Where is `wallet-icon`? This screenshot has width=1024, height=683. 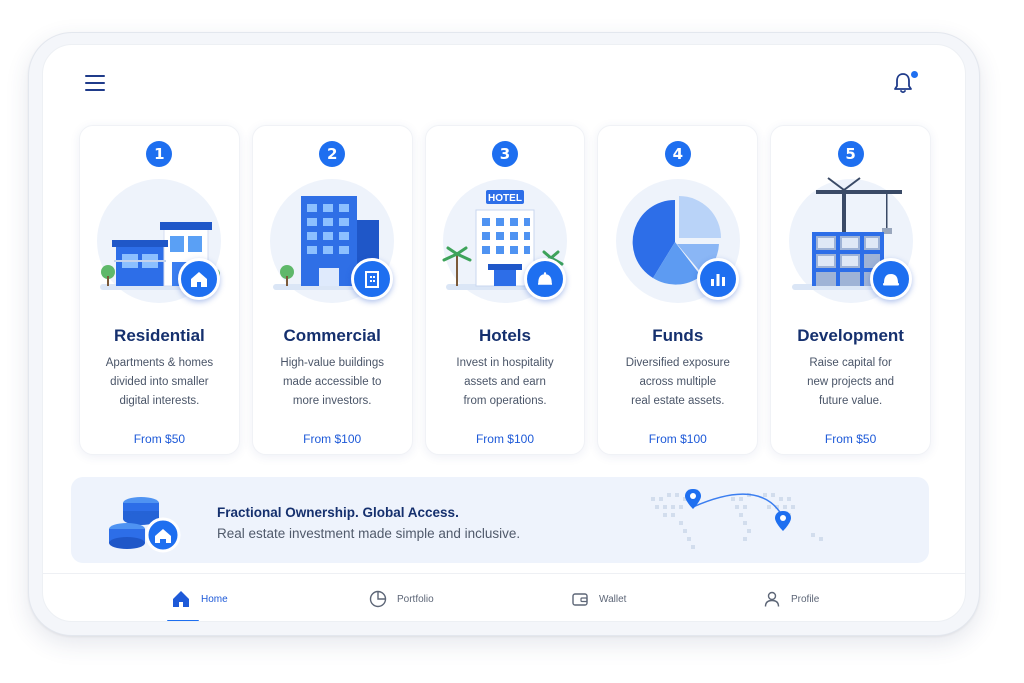
wallet-icon is located at coordinates (580, 599).